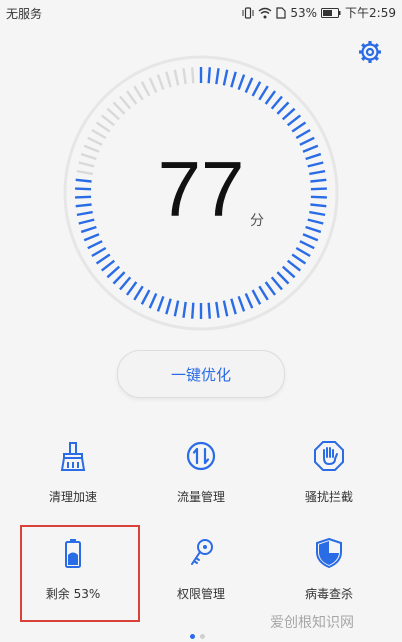  What do you see at coordinates (201, 485) in the screenshot?
I see `tool-traffic: 流量管理` at bounding box center [201, 485].